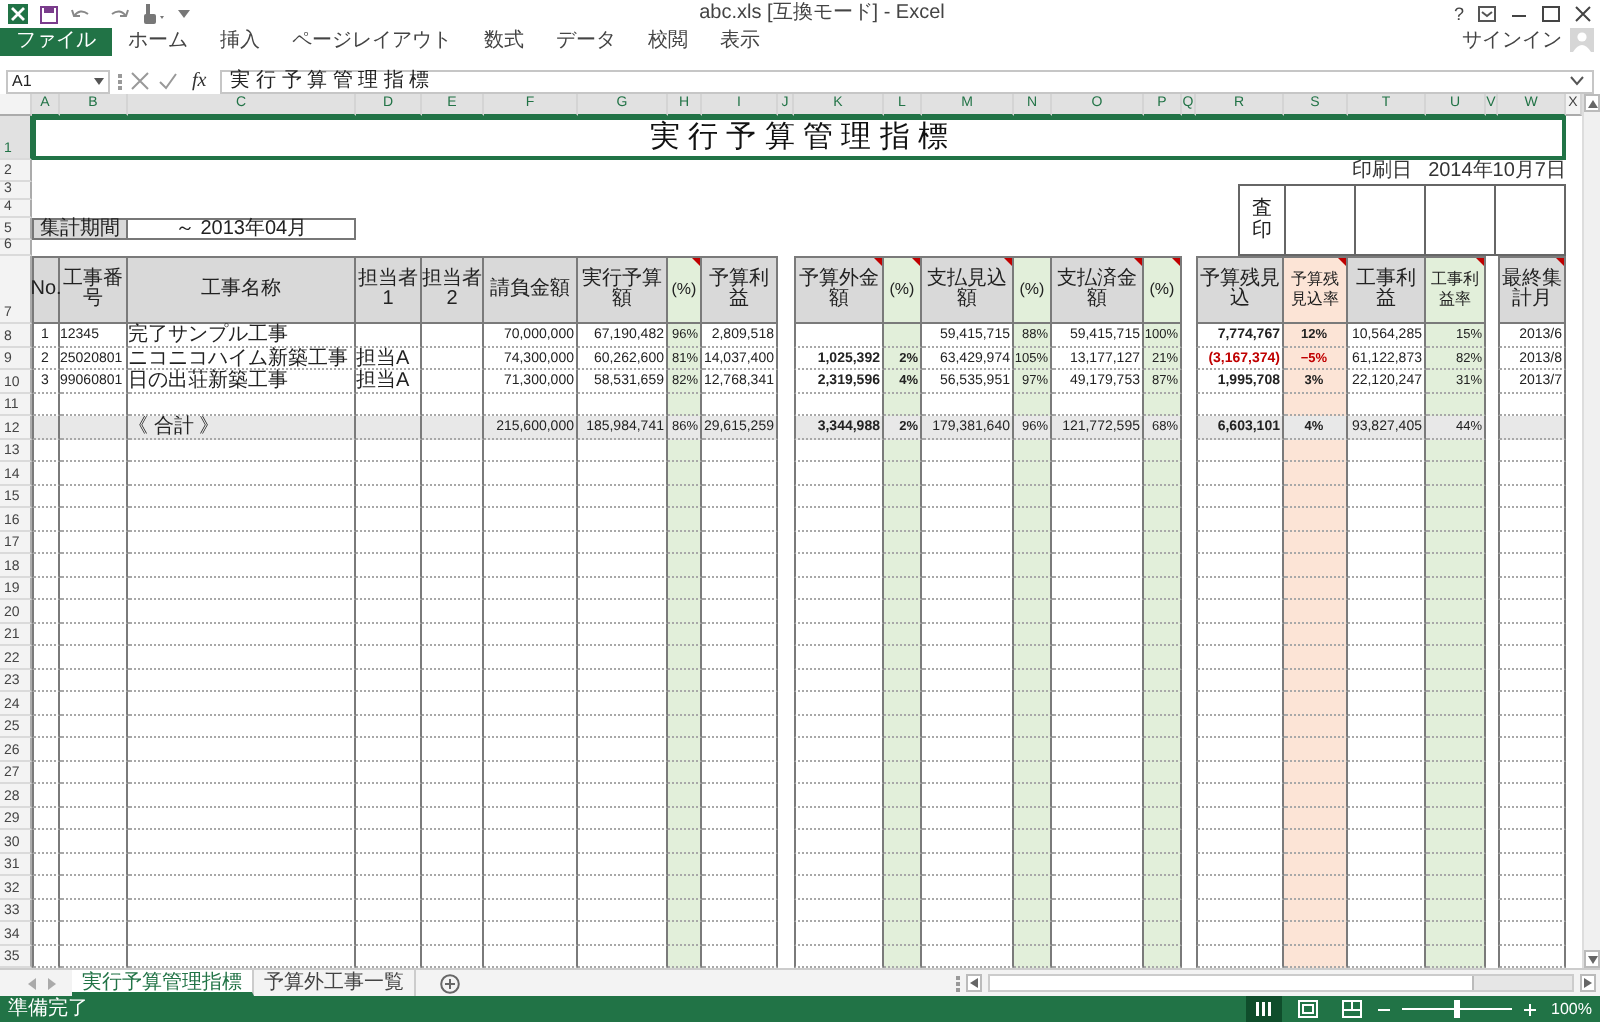 This screenshot has width=1600, height=1022. I want to click on vertical-scrollbar, so click(1591, 531).